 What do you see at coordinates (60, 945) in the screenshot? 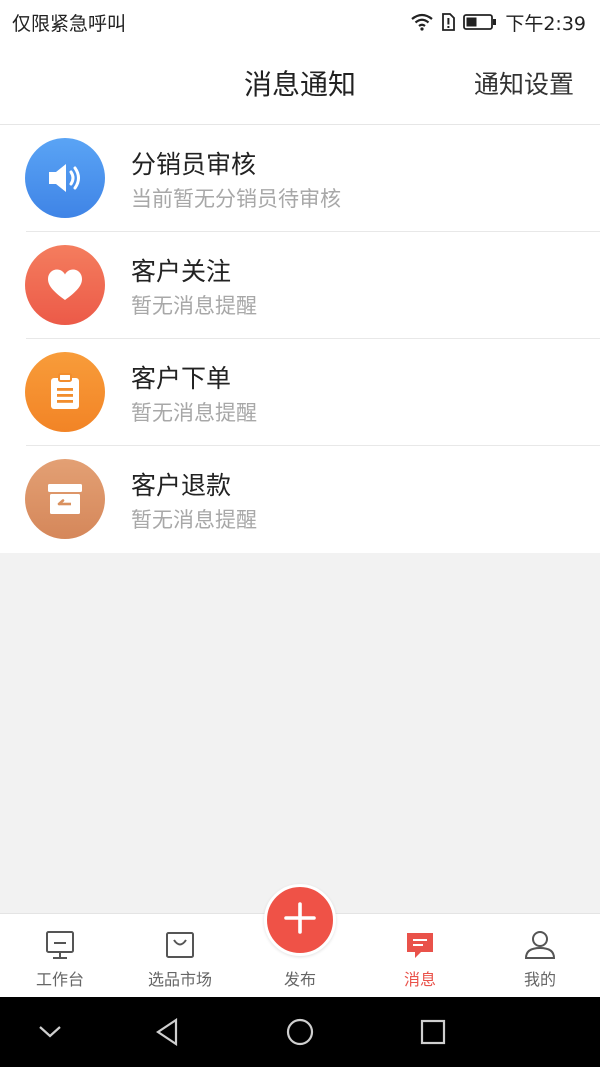
I see `monitor-icon` at bounding box center [60, 945].